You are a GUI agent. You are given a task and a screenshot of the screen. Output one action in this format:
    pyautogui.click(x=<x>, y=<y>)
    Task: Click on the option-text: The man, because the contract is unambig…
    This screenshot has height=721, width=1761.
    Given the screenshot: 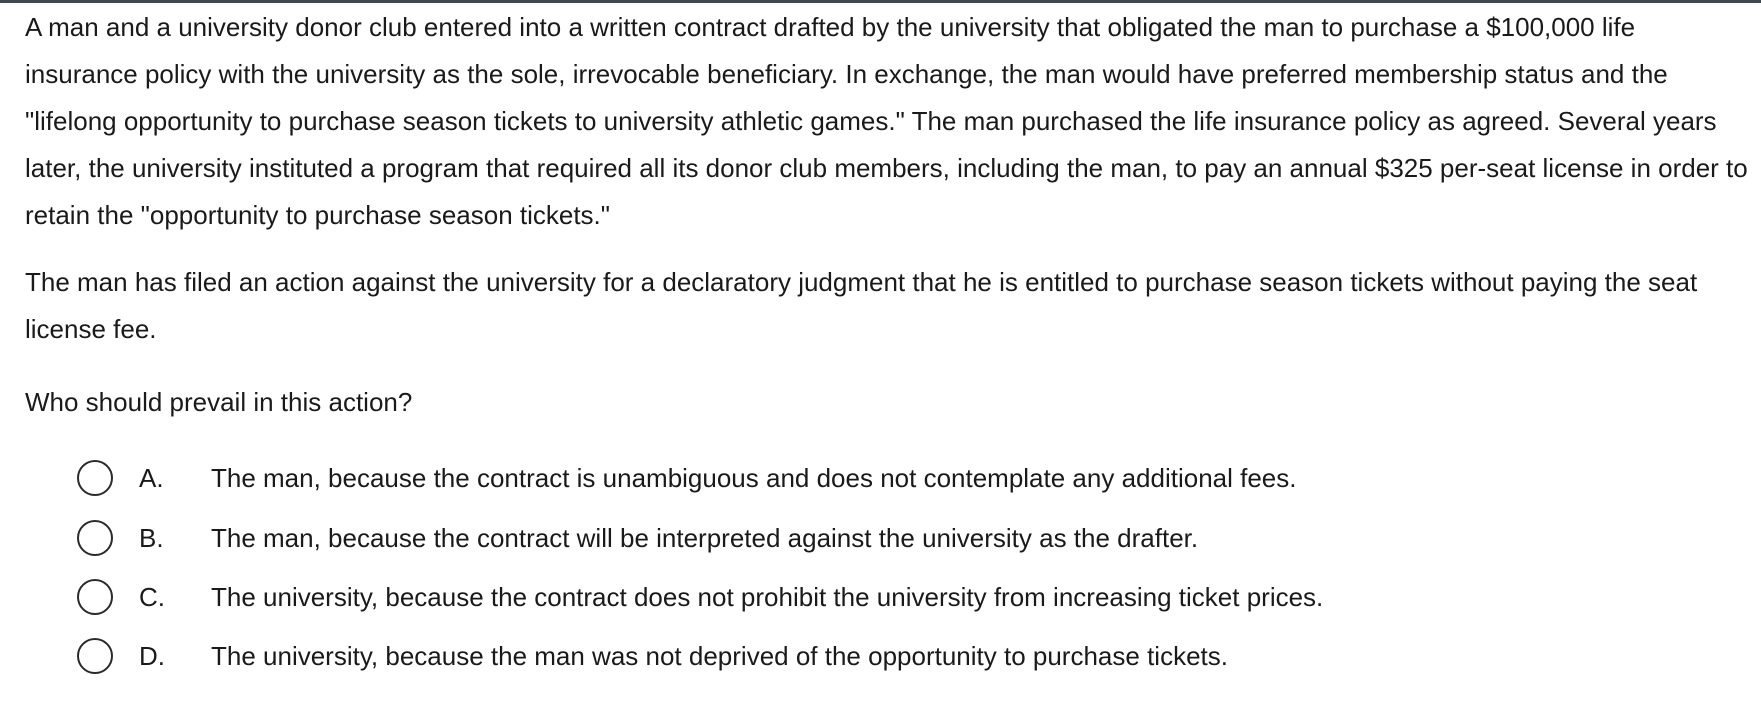 What is the action you would take?
    pyautogui.click(x=754, y=478)
    